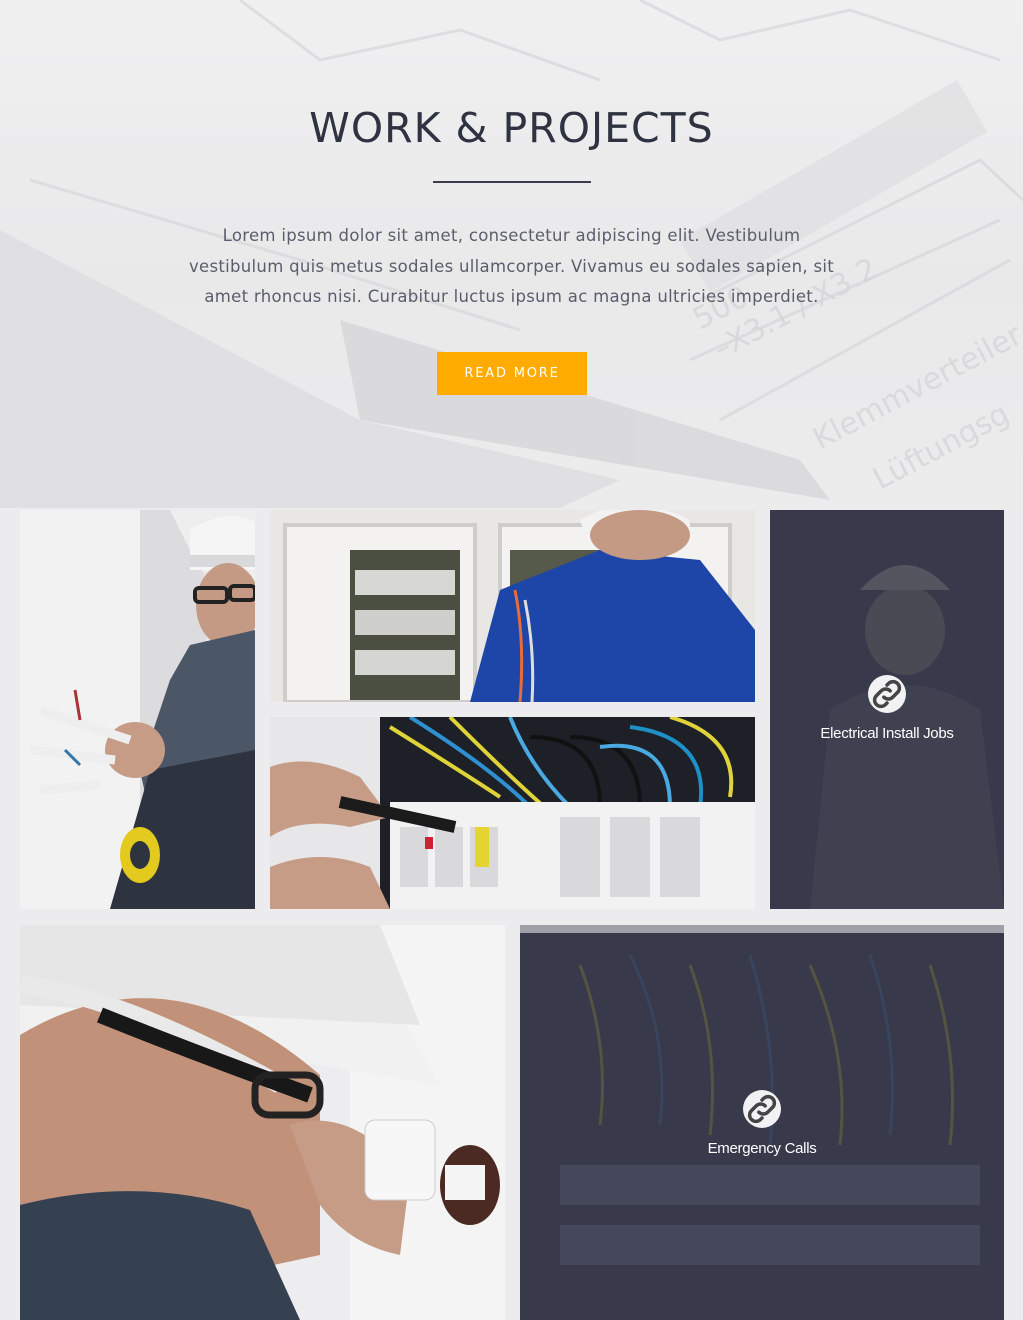 This screenshot has height=1320, width=1023. I want to click on gallery-image-electrician-tape, so click(137, 709).